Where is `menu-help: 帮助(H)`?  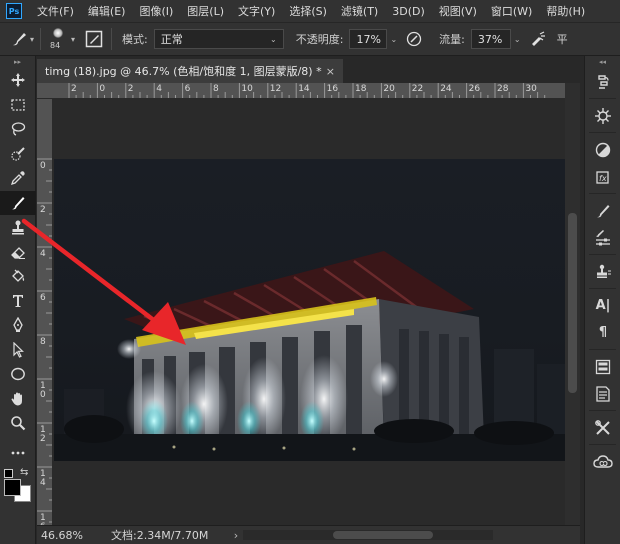
menu-help: 帮助(H) is located at coordinates (565, 11).